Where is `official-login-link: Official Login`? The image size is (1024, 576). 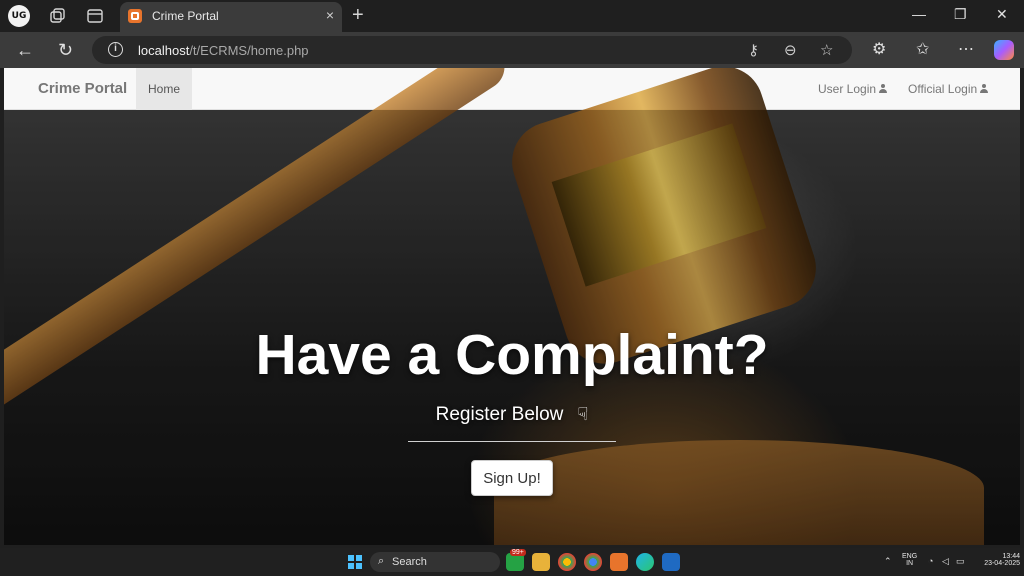
official-login-link: Official Login is located at coordinates (948, 89).